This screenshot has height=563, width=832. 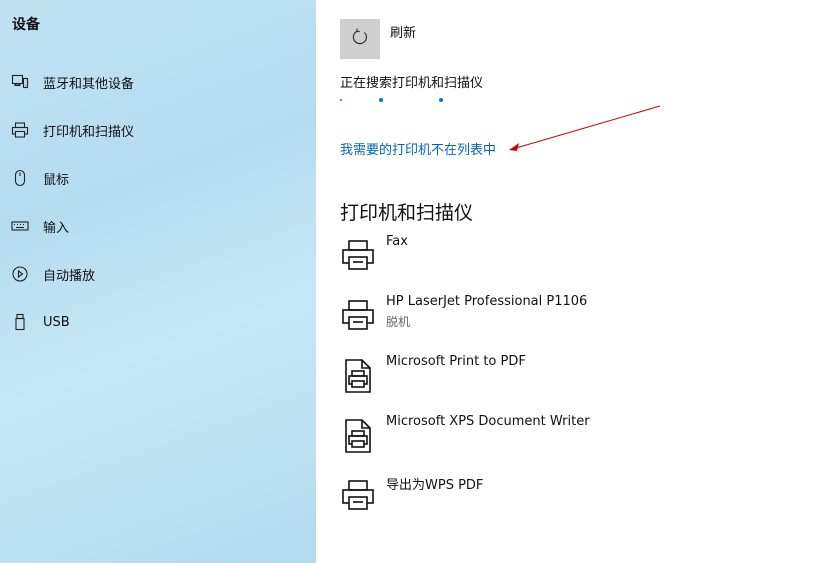 I want to click on autoplay-icon, so click(x=20, y=274).